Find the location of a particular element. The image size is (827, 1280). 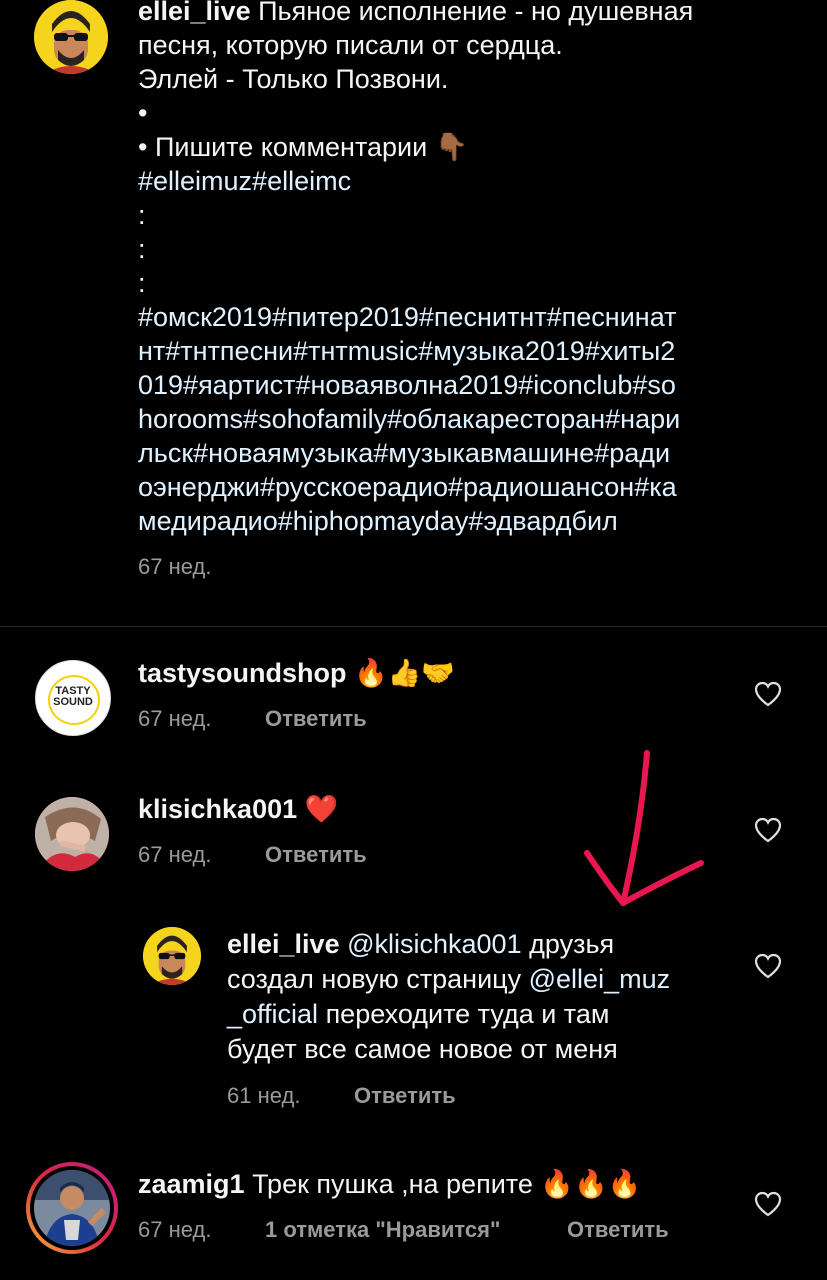

comment-username: tastysoundshop is located at coordinates (242, 673).